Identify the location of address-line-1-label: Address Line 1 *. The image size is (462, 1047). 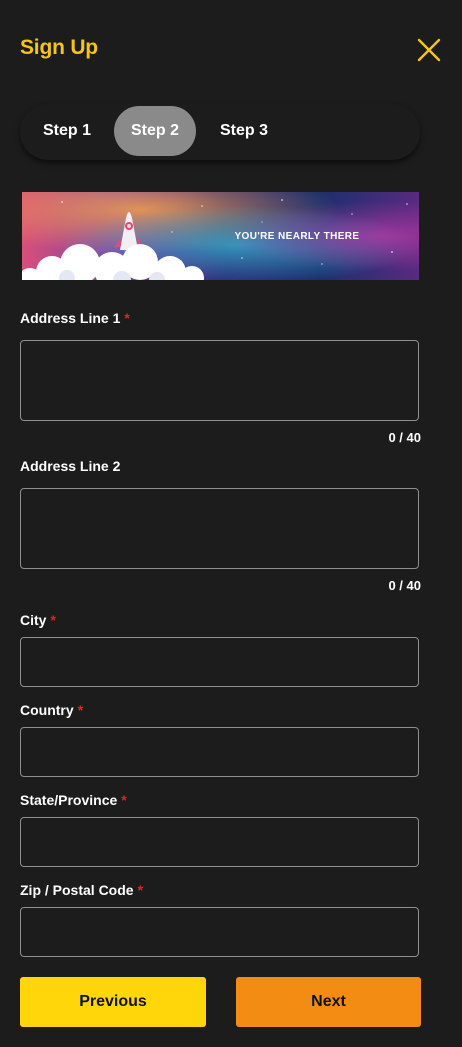
(75, 318).